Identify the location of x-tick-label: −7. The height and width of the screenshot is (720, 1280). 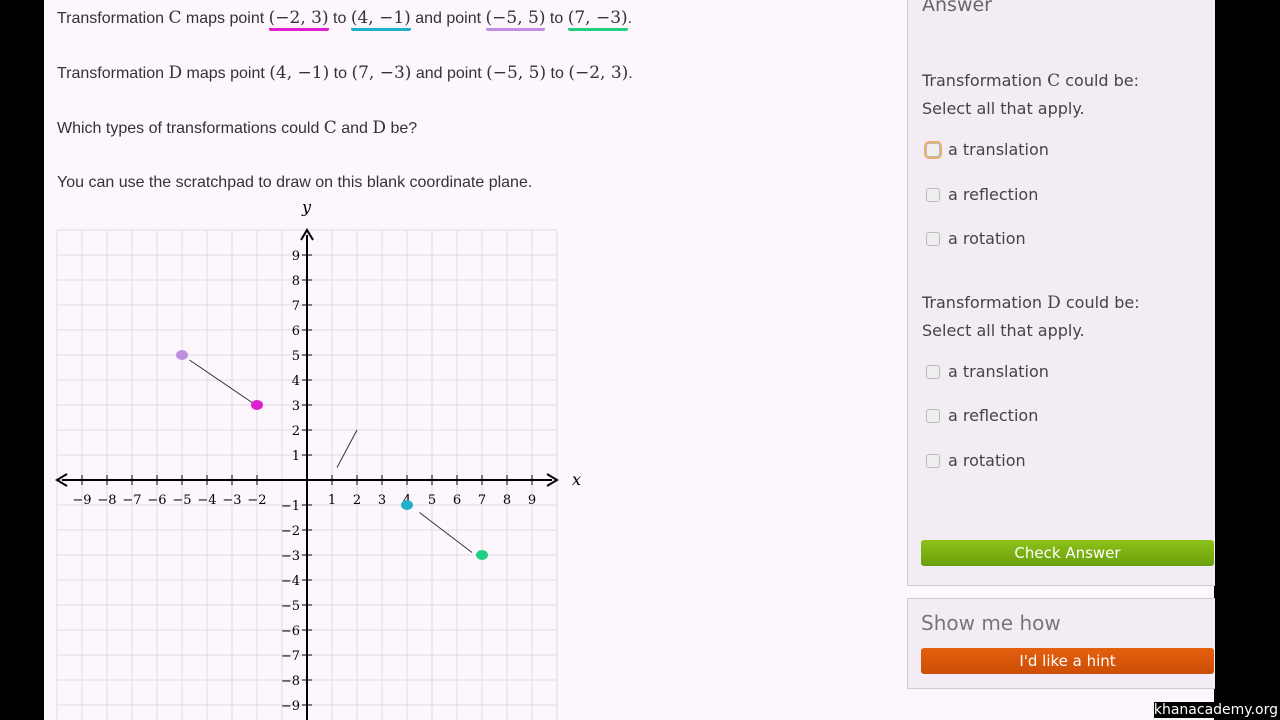
(131, 500).